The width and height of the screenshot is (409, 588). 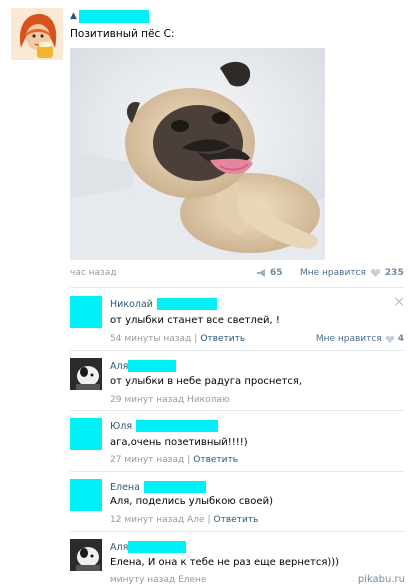 What do you see at coordinates (237, 275) in the screenshot?
I see `post-footer: час назад 65 Мне нравится 235` at bounding box center [237, 275].